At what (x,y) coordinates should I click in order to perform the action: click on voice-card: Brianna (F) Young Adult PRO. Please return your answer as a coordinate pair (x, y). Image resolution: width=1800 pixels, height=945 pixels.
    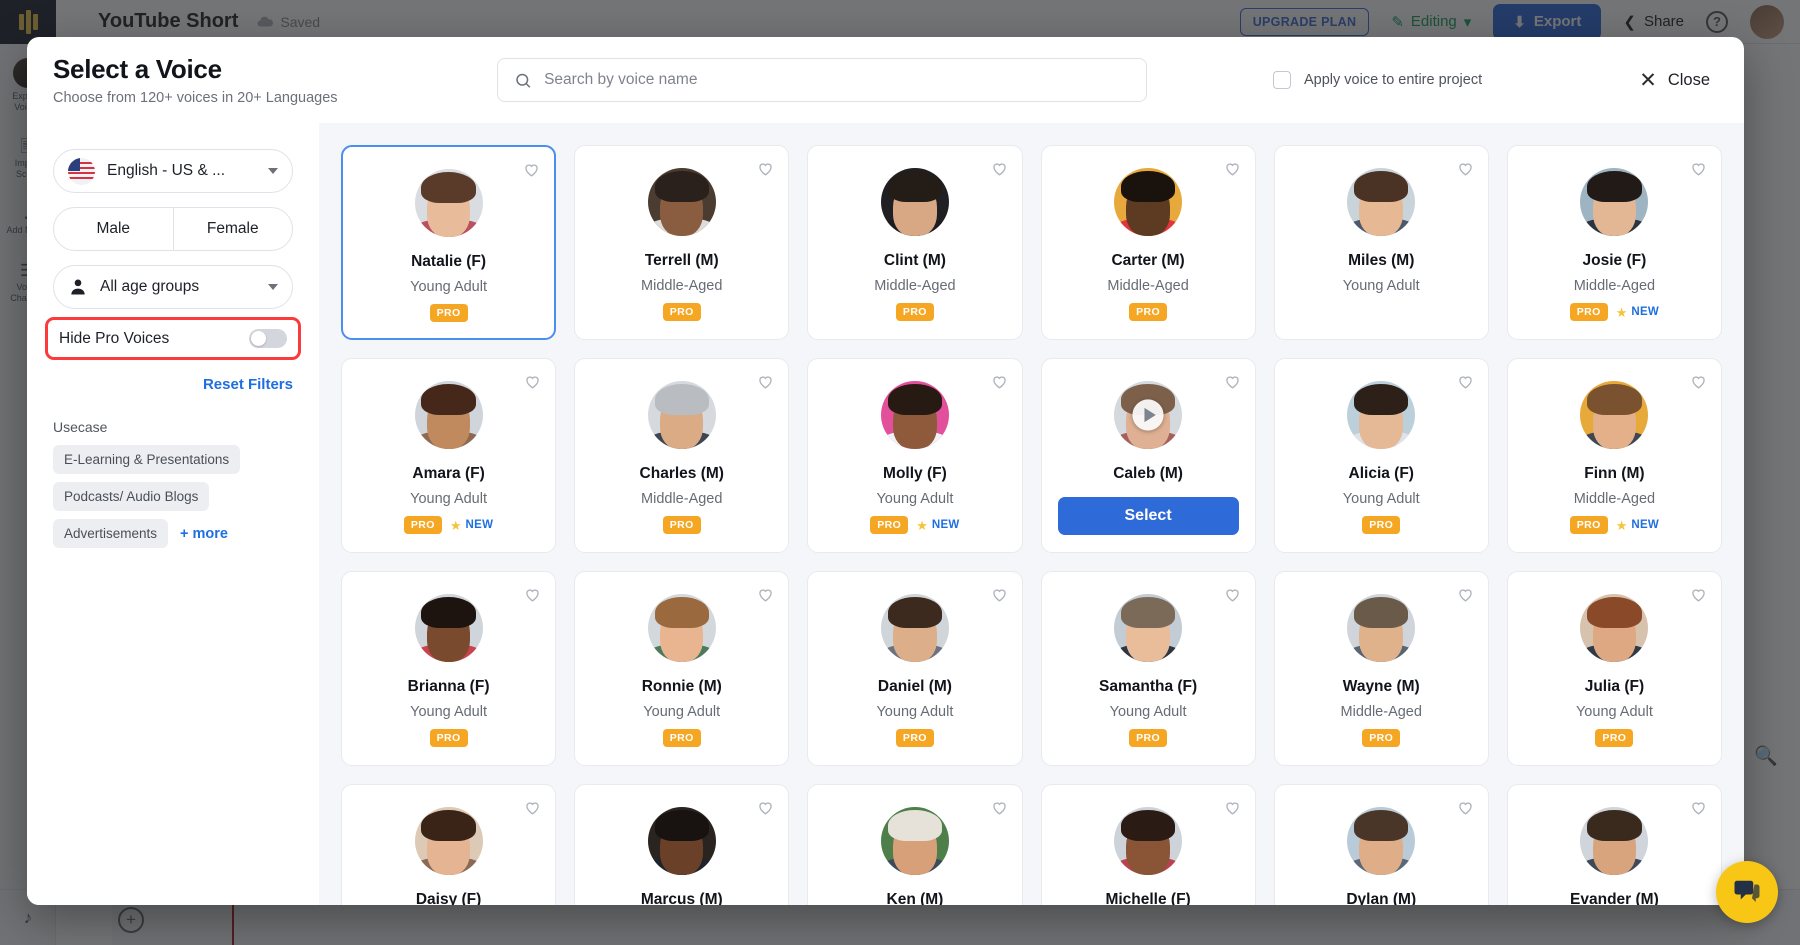
    Looking at the image, I should click on (449, 668).